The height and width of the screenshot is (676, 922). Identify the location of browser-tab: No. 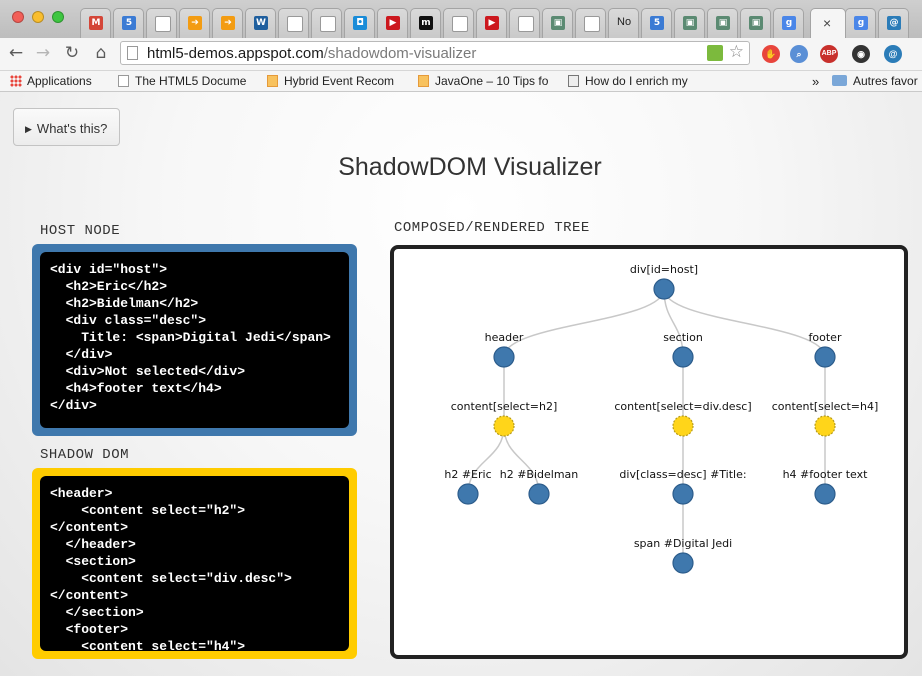
(623, 23).